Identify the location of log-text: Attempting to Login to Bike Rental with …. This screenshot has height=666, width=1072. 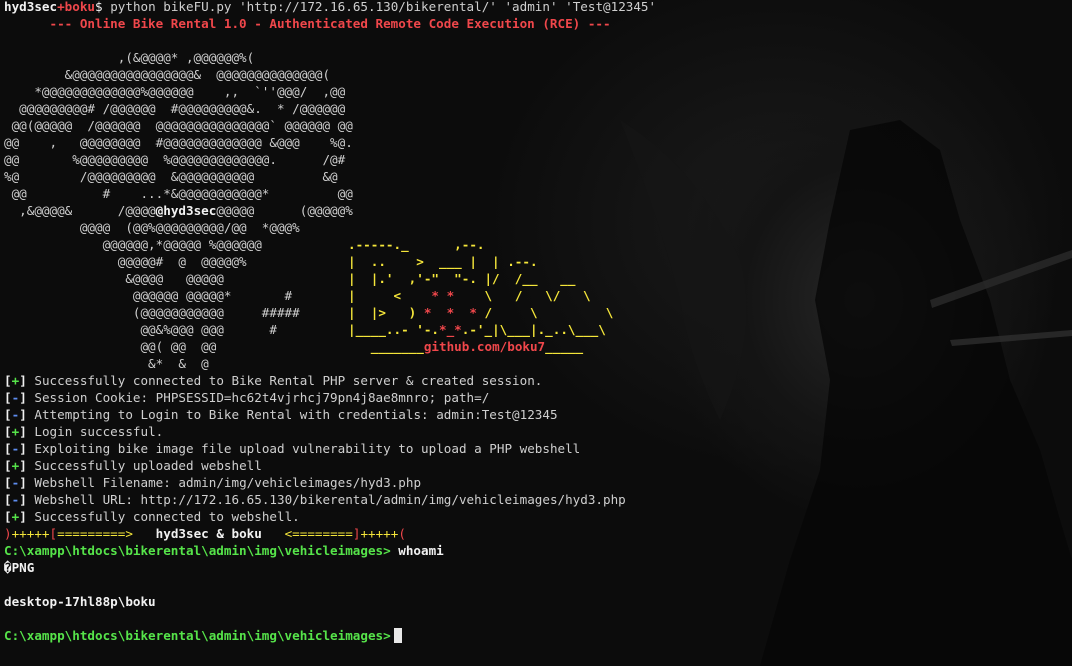
(296, 414).